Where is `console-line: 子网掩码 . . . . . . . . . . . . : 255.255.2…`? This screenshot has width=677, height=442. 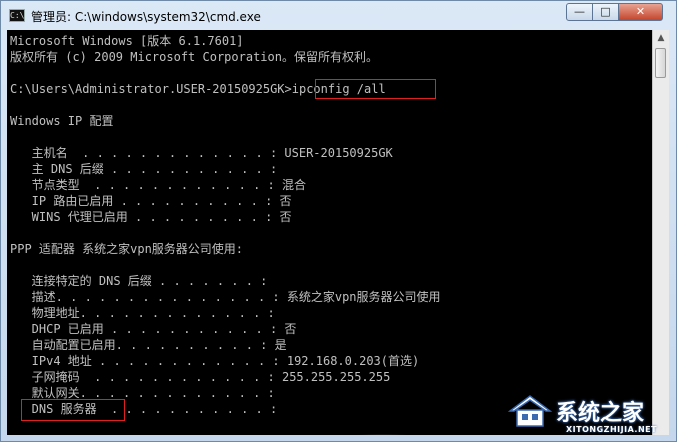 console-line: 子网掩码 . . . . . . . . . . . . : 255.255.2… is located at coordinates (200, 377).